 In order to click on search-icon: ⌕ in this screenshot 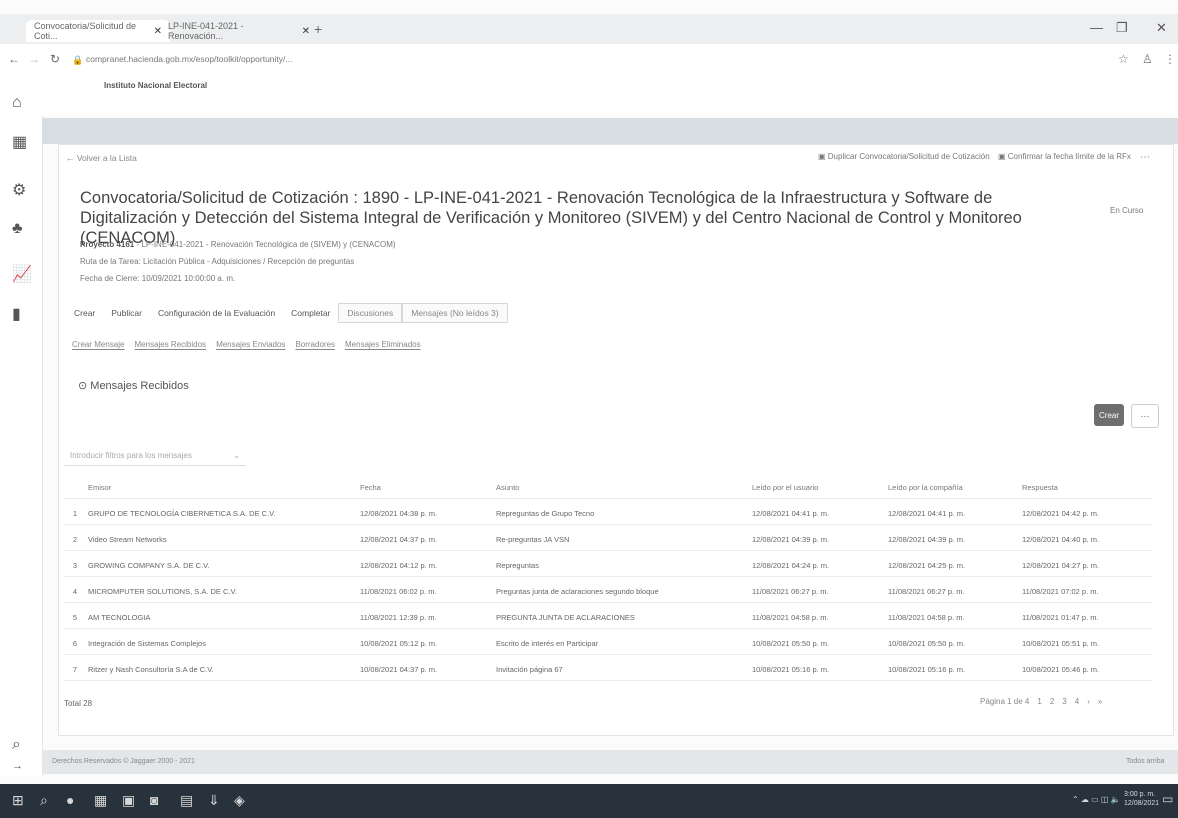, I will do `click(16, 745)`.